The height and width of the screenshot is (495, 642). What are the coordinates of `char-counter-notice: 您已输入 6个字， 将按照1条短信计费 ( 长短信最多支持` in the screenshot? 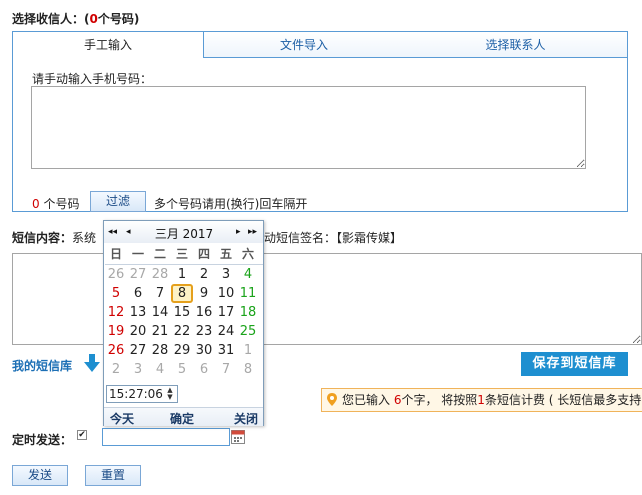 It's located at (481, 400).